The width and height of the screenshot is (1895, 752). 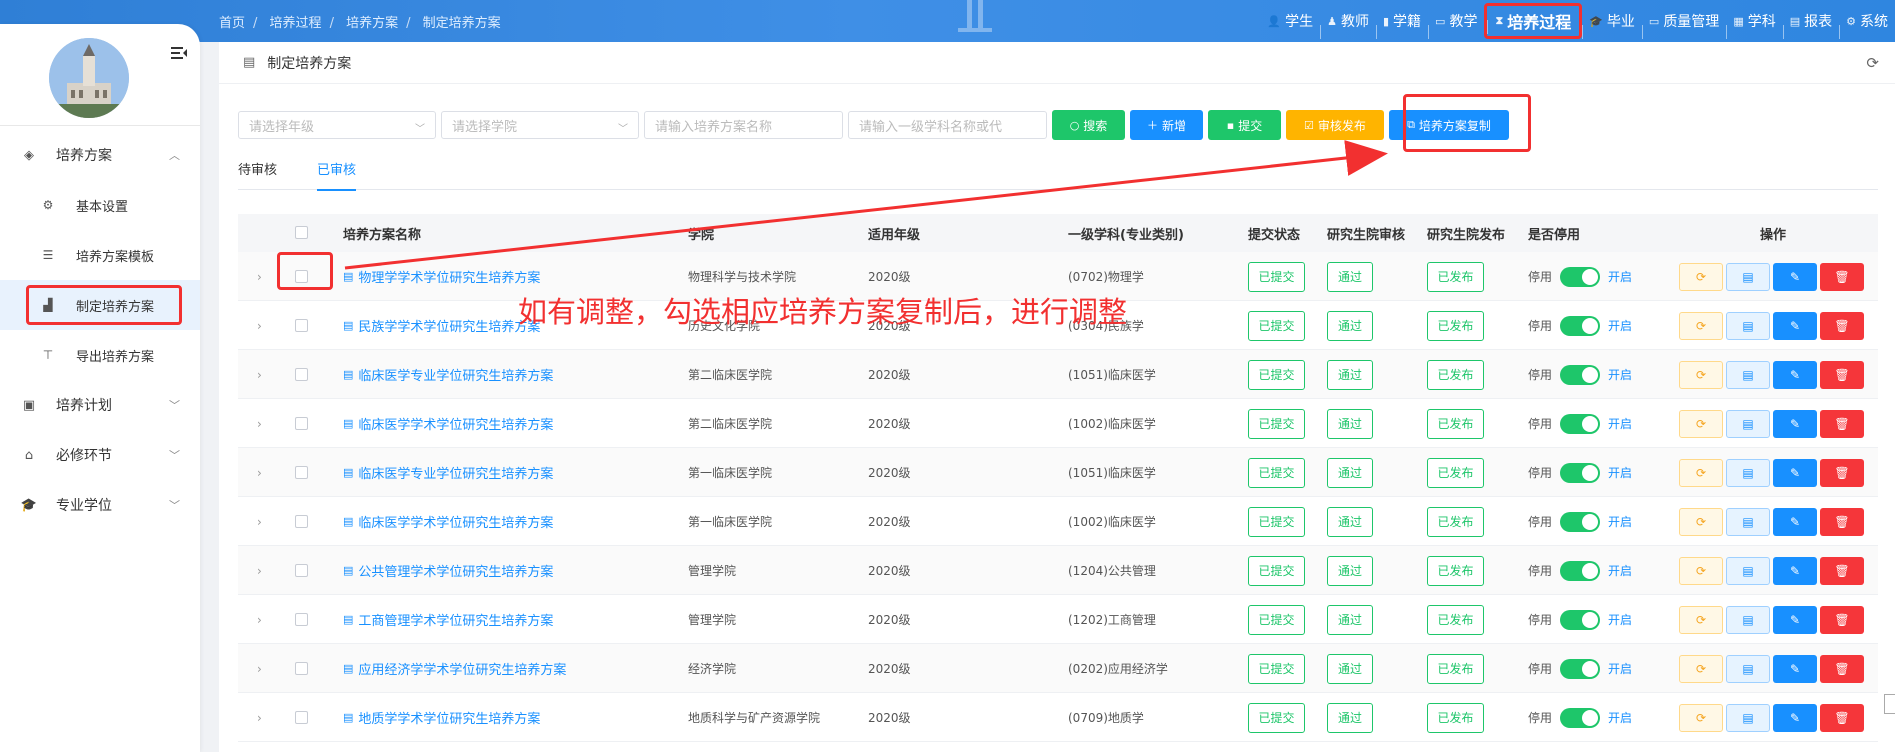 What do you see at coordinates (1754, 25) in the screenshot?
I see `nav-discipline: ▦ 学科` at bounding box center [1754, 25].